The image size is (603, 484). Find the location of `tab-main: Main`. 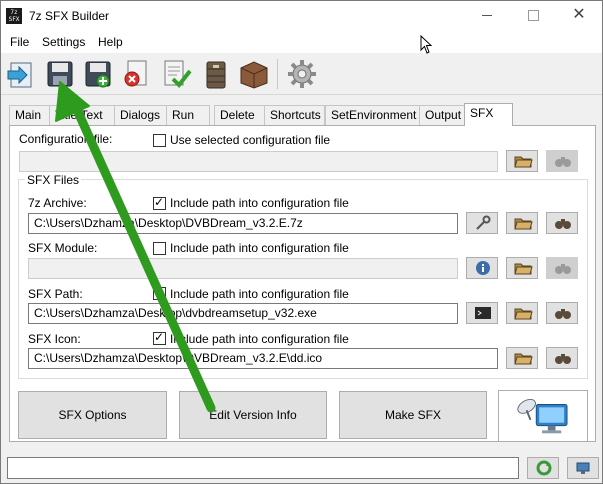

tab-main: Main is located at coordinates (29, 115).